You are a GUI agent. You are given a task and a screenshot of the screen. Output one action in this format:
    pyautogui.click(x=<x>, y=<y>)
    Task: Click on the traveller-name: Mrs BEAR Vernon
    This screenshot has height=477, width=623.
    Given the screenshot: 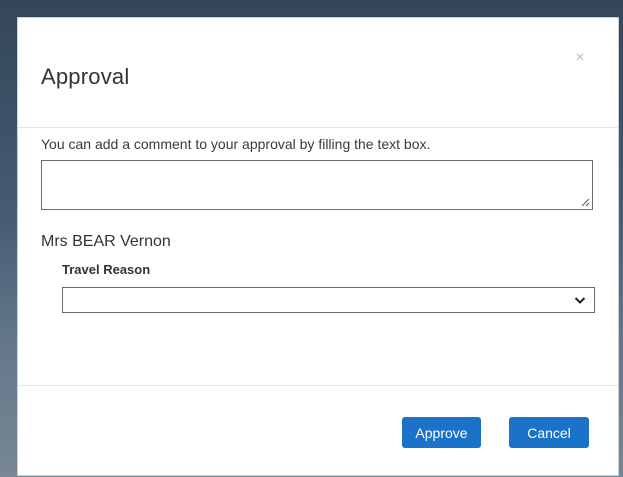 What is the action you would take?
    pyautogui.click(x=106, y=241)
    